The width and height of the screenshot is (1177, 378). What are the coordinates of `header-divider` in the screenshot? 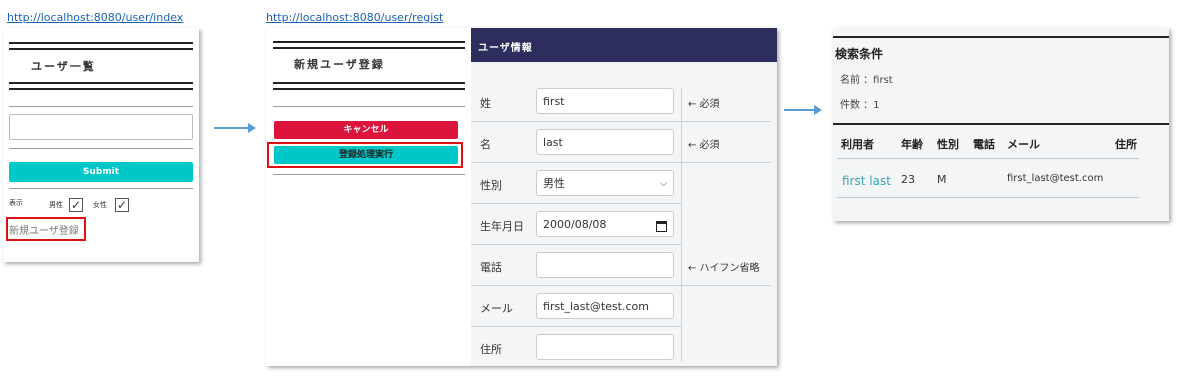 It's located at (988, 158).